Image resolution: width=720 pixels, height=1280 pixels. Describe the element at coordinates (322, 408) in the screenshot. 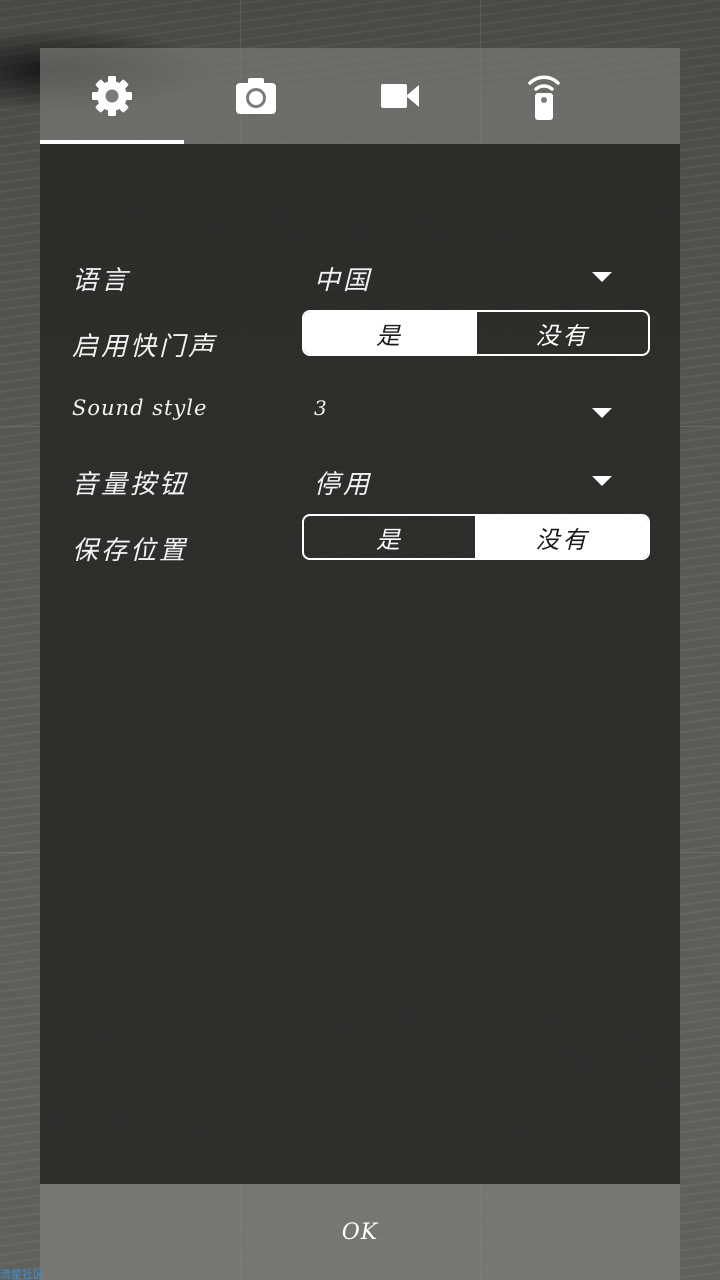

I see `sound-style-value: 3` at that location.